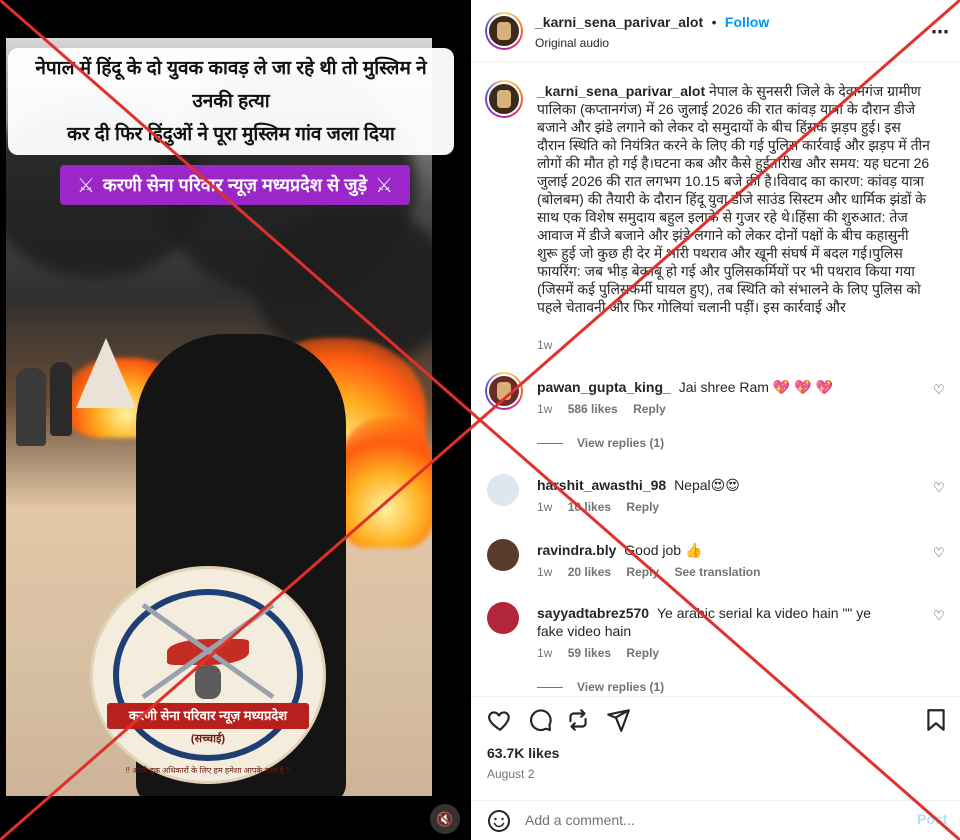 This screenshot has width=960, height=840. I want to click on fire, so click(384, 483).